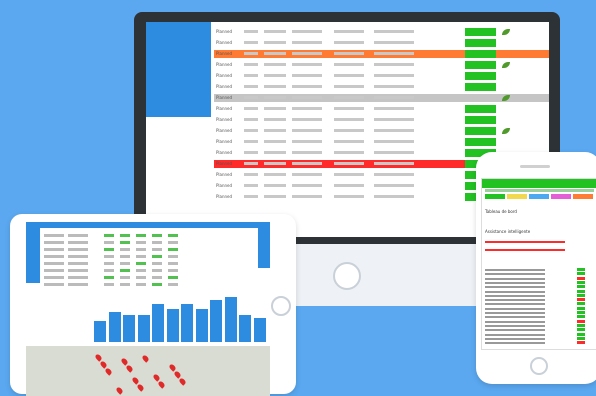 The height and width of the screenshot is (396, 596). Describe the element at coordinates (347, 276) in the screenshot. I see `monitor-power-button` at that location.